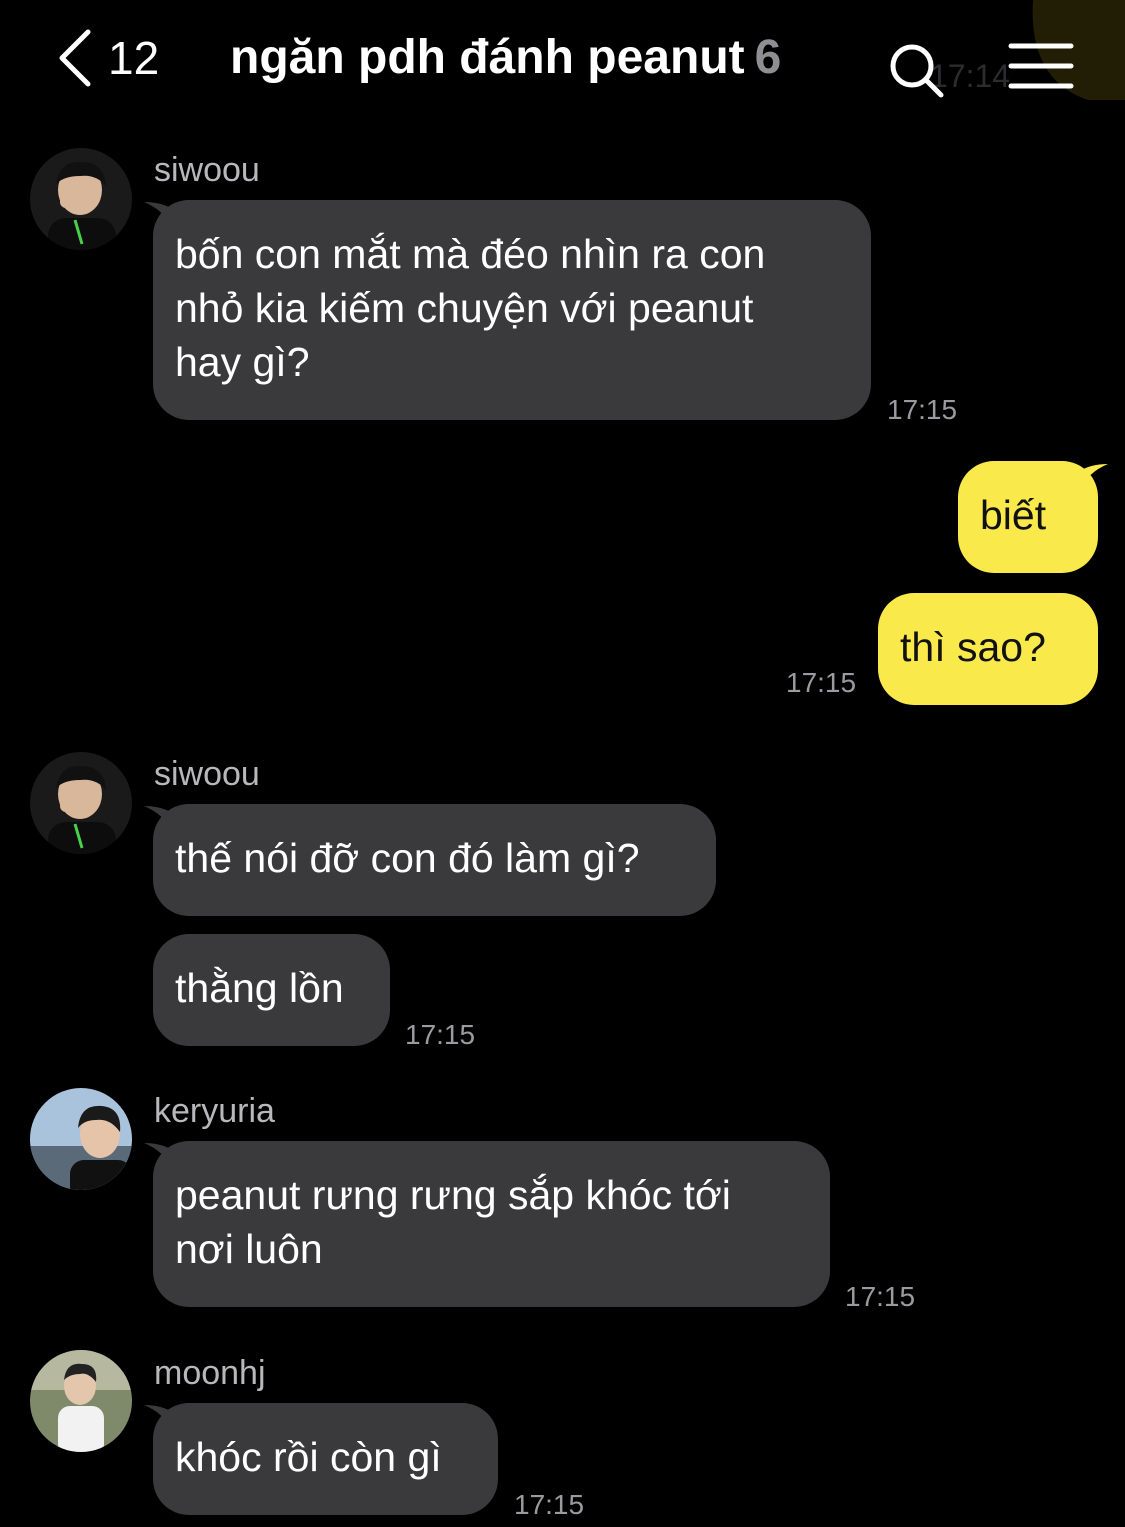 The width and height of the screenshot is (1125, 1527). Describe the element at coordinates (271, 990) in the screenshot. I see `message-bubble: thằng lồn` at that location.